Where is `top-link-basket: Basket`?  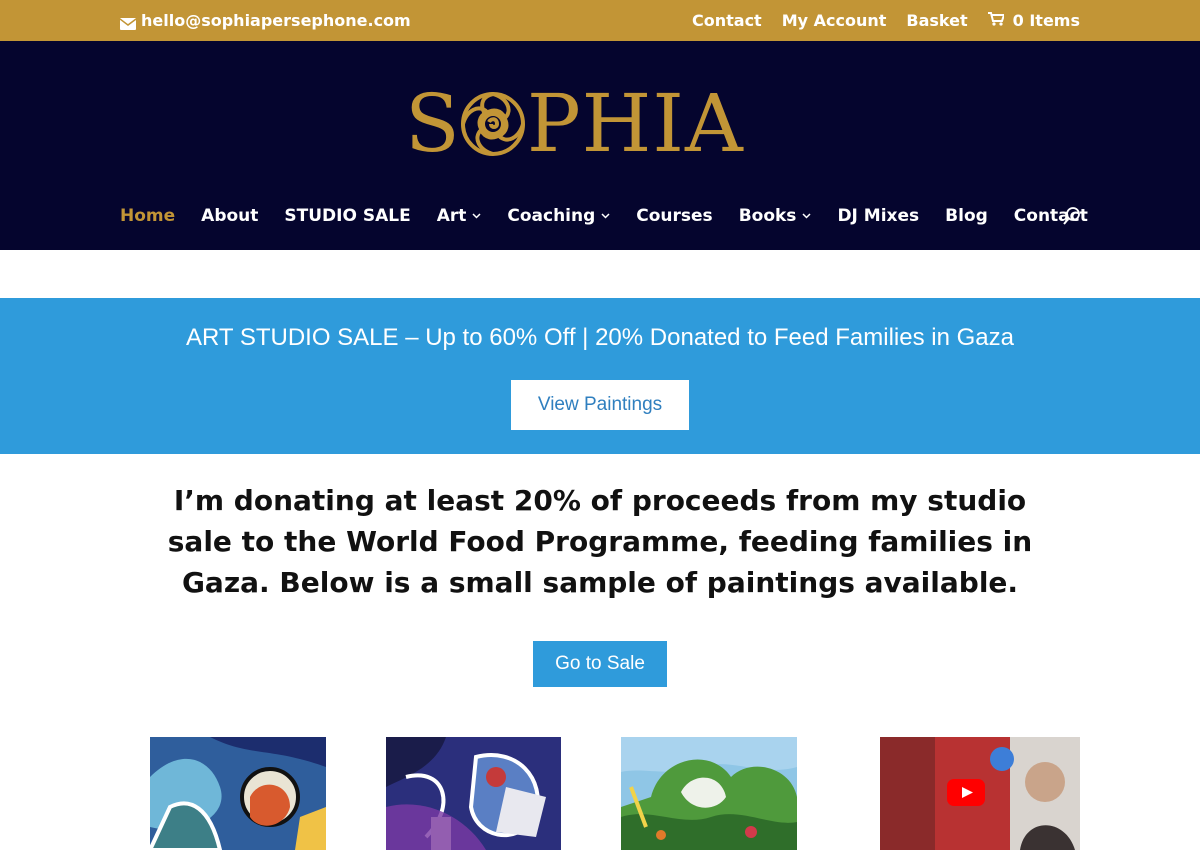 top-link-basket: Basket is located at coordinates (936, 20).